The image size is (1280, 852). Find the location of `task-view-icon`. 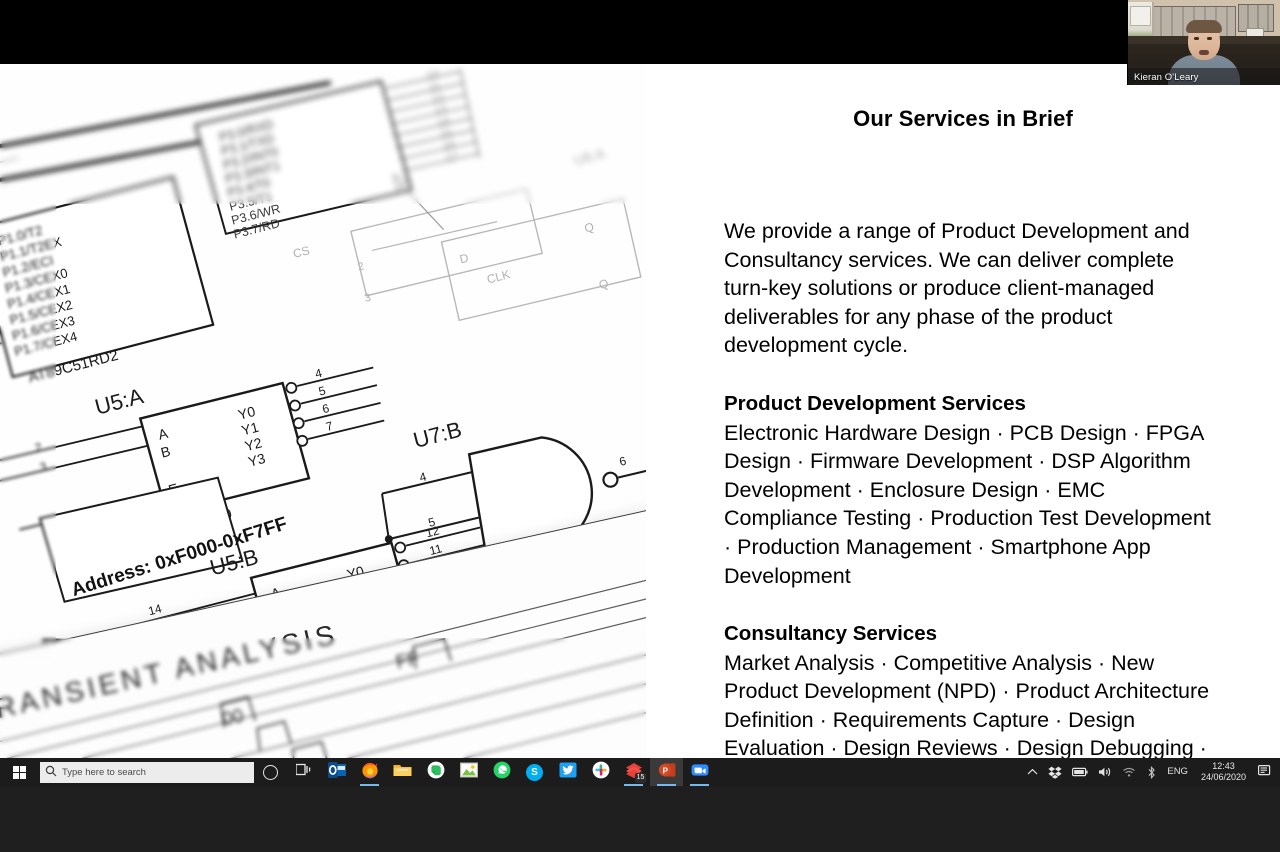

task-view-icon is located at coordinates (303, 772).